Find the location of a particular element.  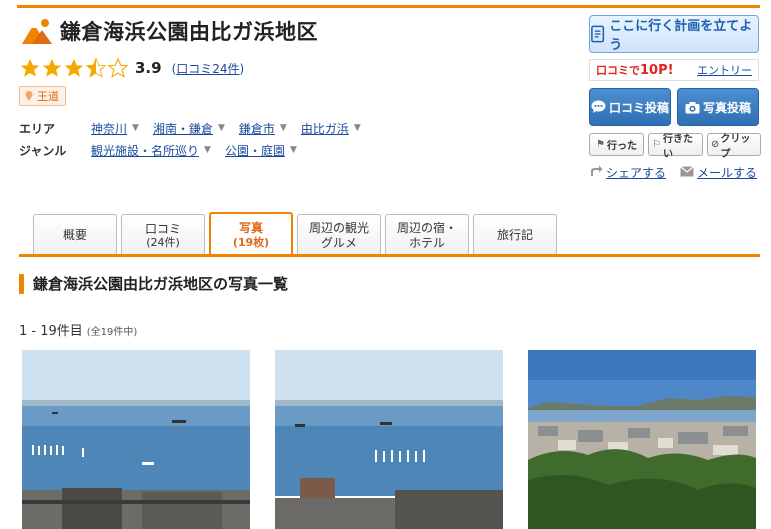

review-count-text: 口コミ24件 is located at coordinates (207, 69).